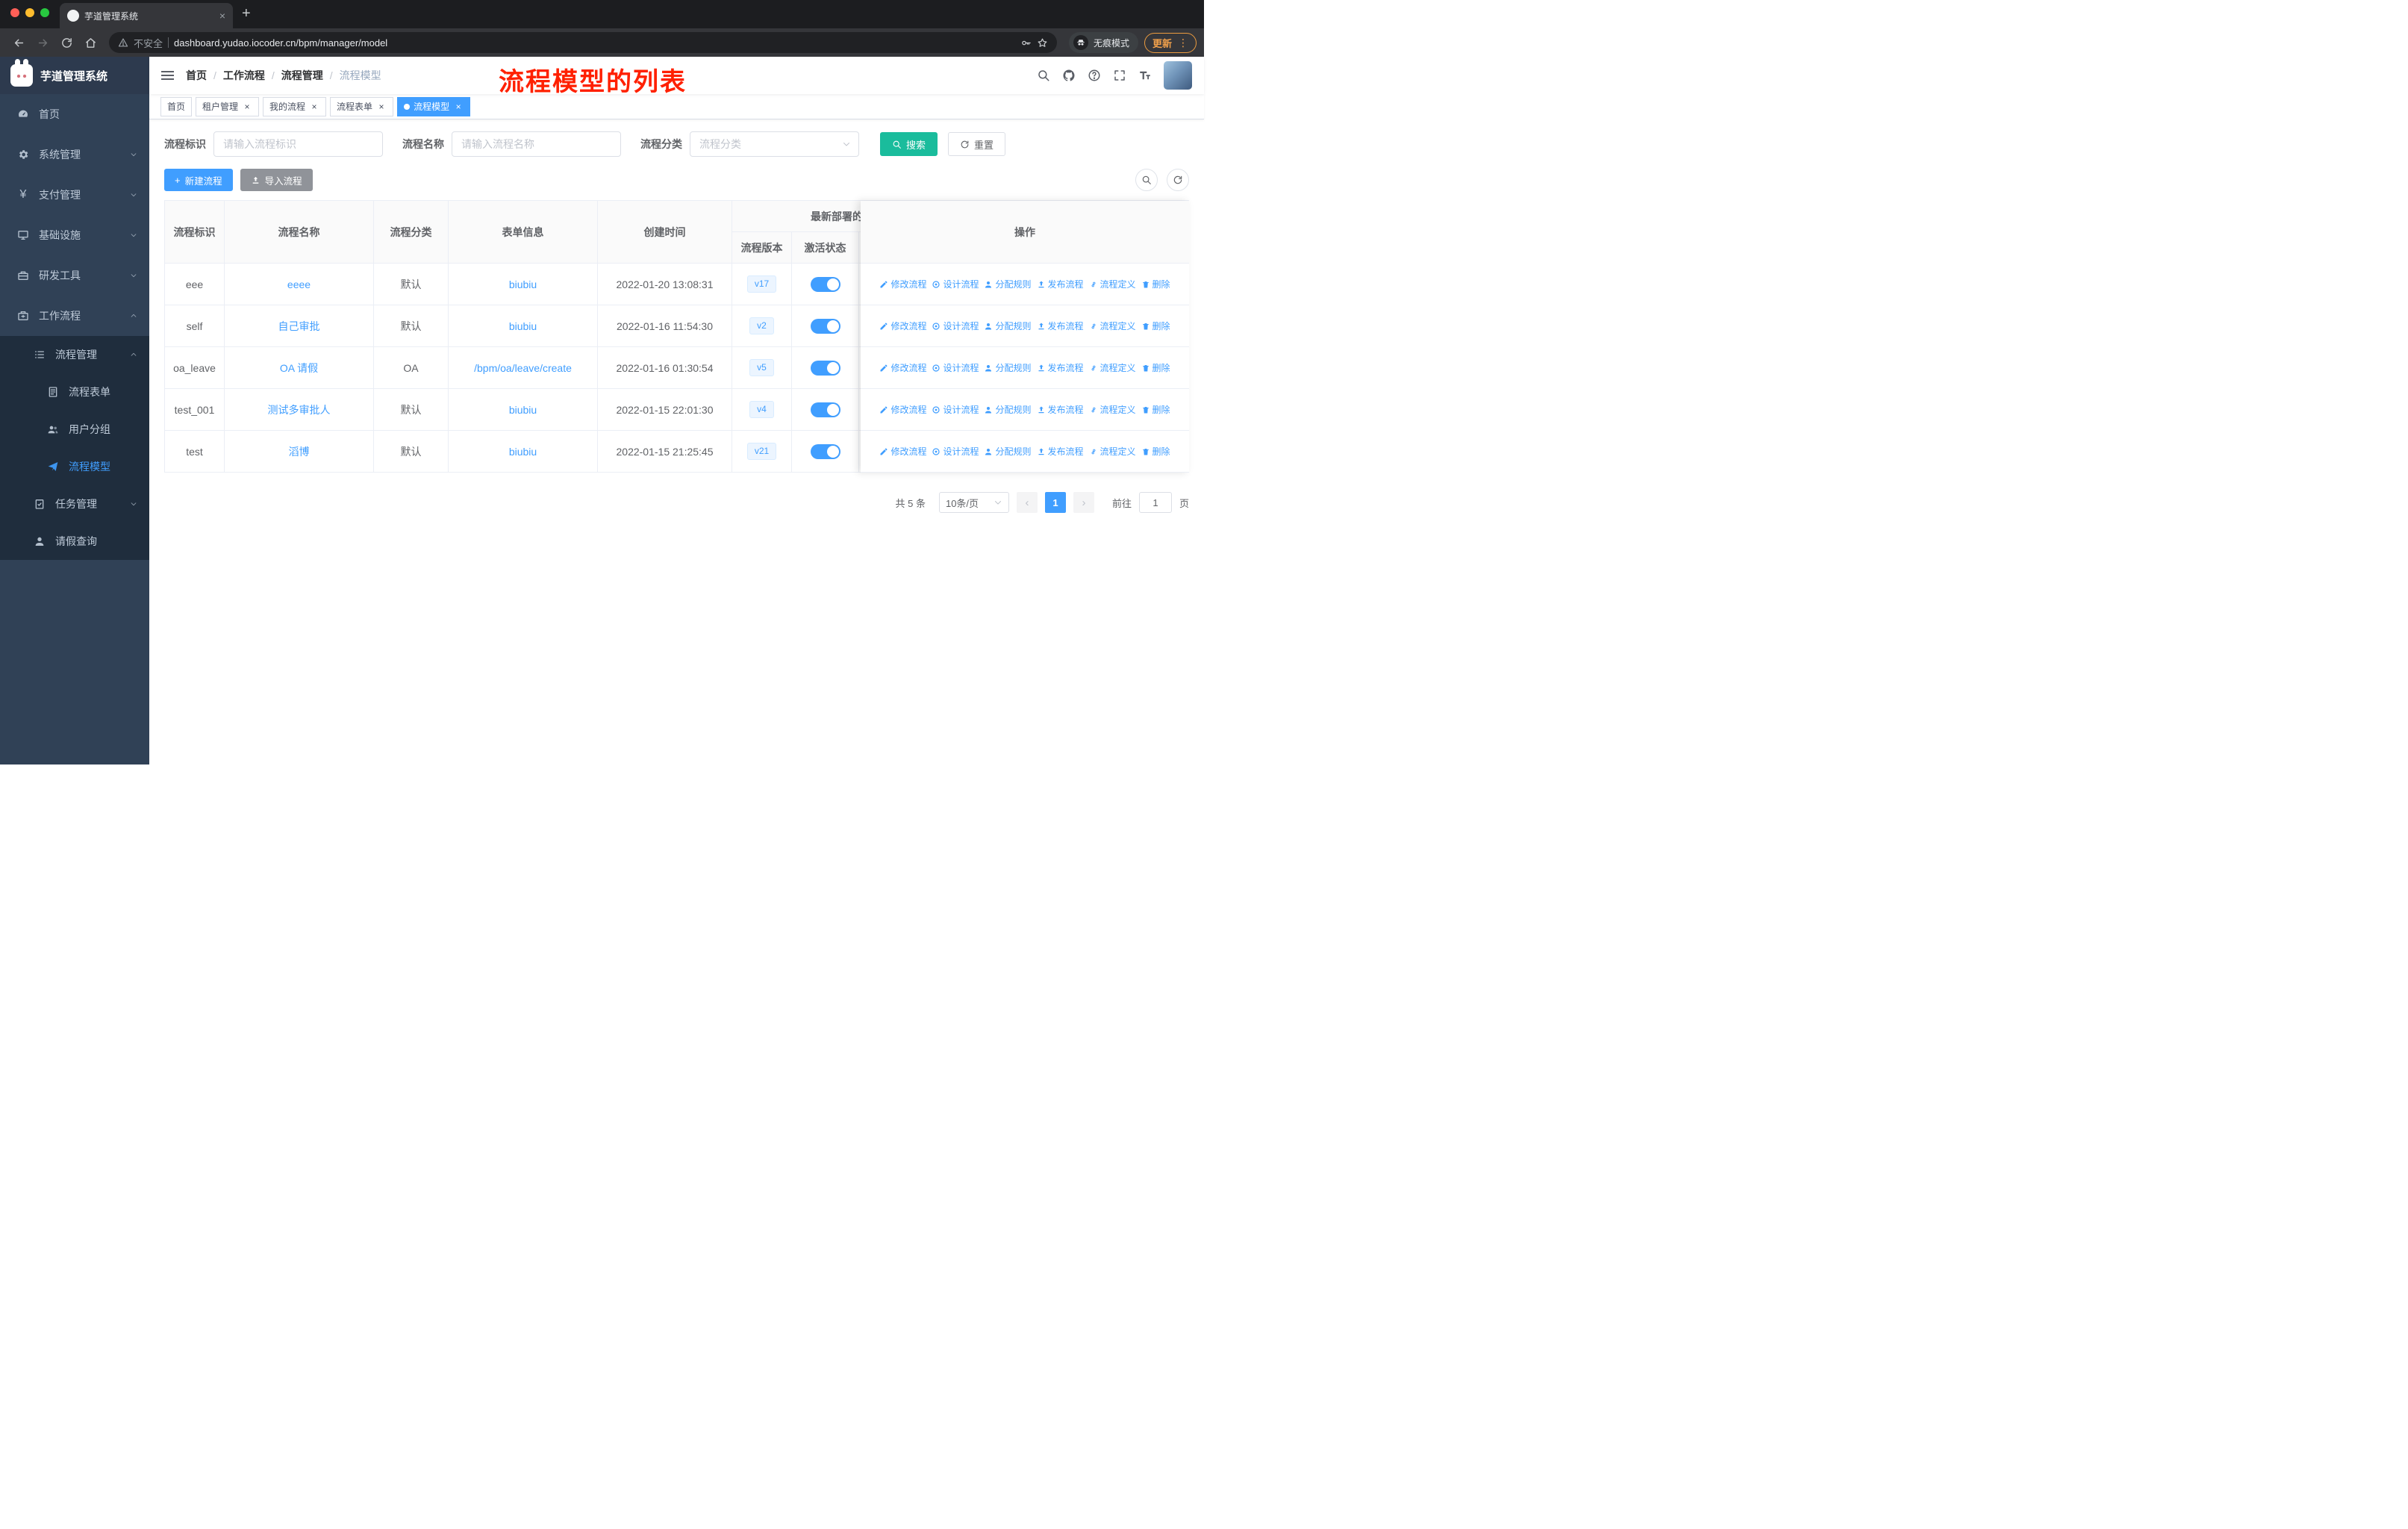 This screenshot has height=1529, width=2408. I want to click on breadcrumb-item: 首页, so click(196, 76).